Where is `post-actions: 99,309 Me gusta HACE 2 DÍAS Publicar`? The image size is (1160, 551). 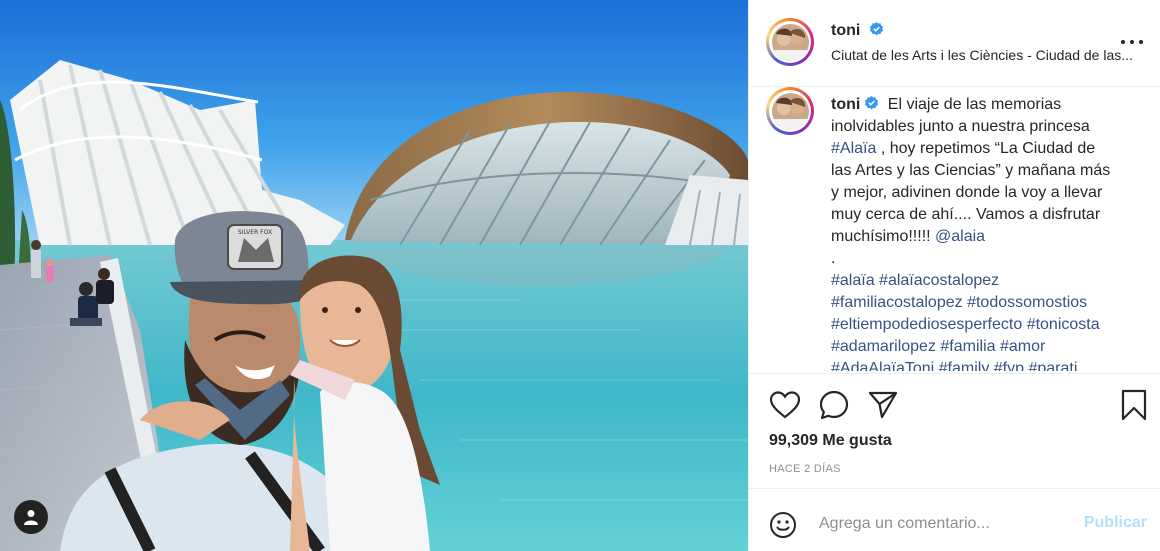
post-actions: 99,309 Me gusta HACE 2 DÍAS Publicar is located at coordinates (954, 462).